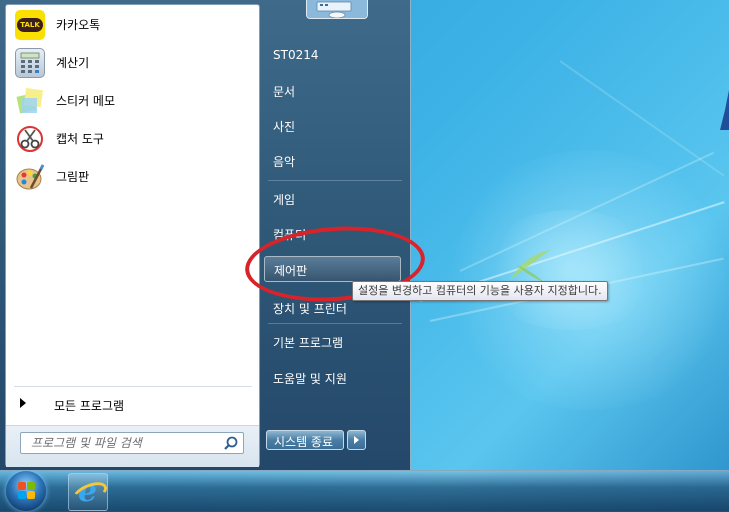  What do you see at coordinates (132, 177) in the screenshot?
I see `program-item-paint: 그림판` at bounding box center [132, 177].